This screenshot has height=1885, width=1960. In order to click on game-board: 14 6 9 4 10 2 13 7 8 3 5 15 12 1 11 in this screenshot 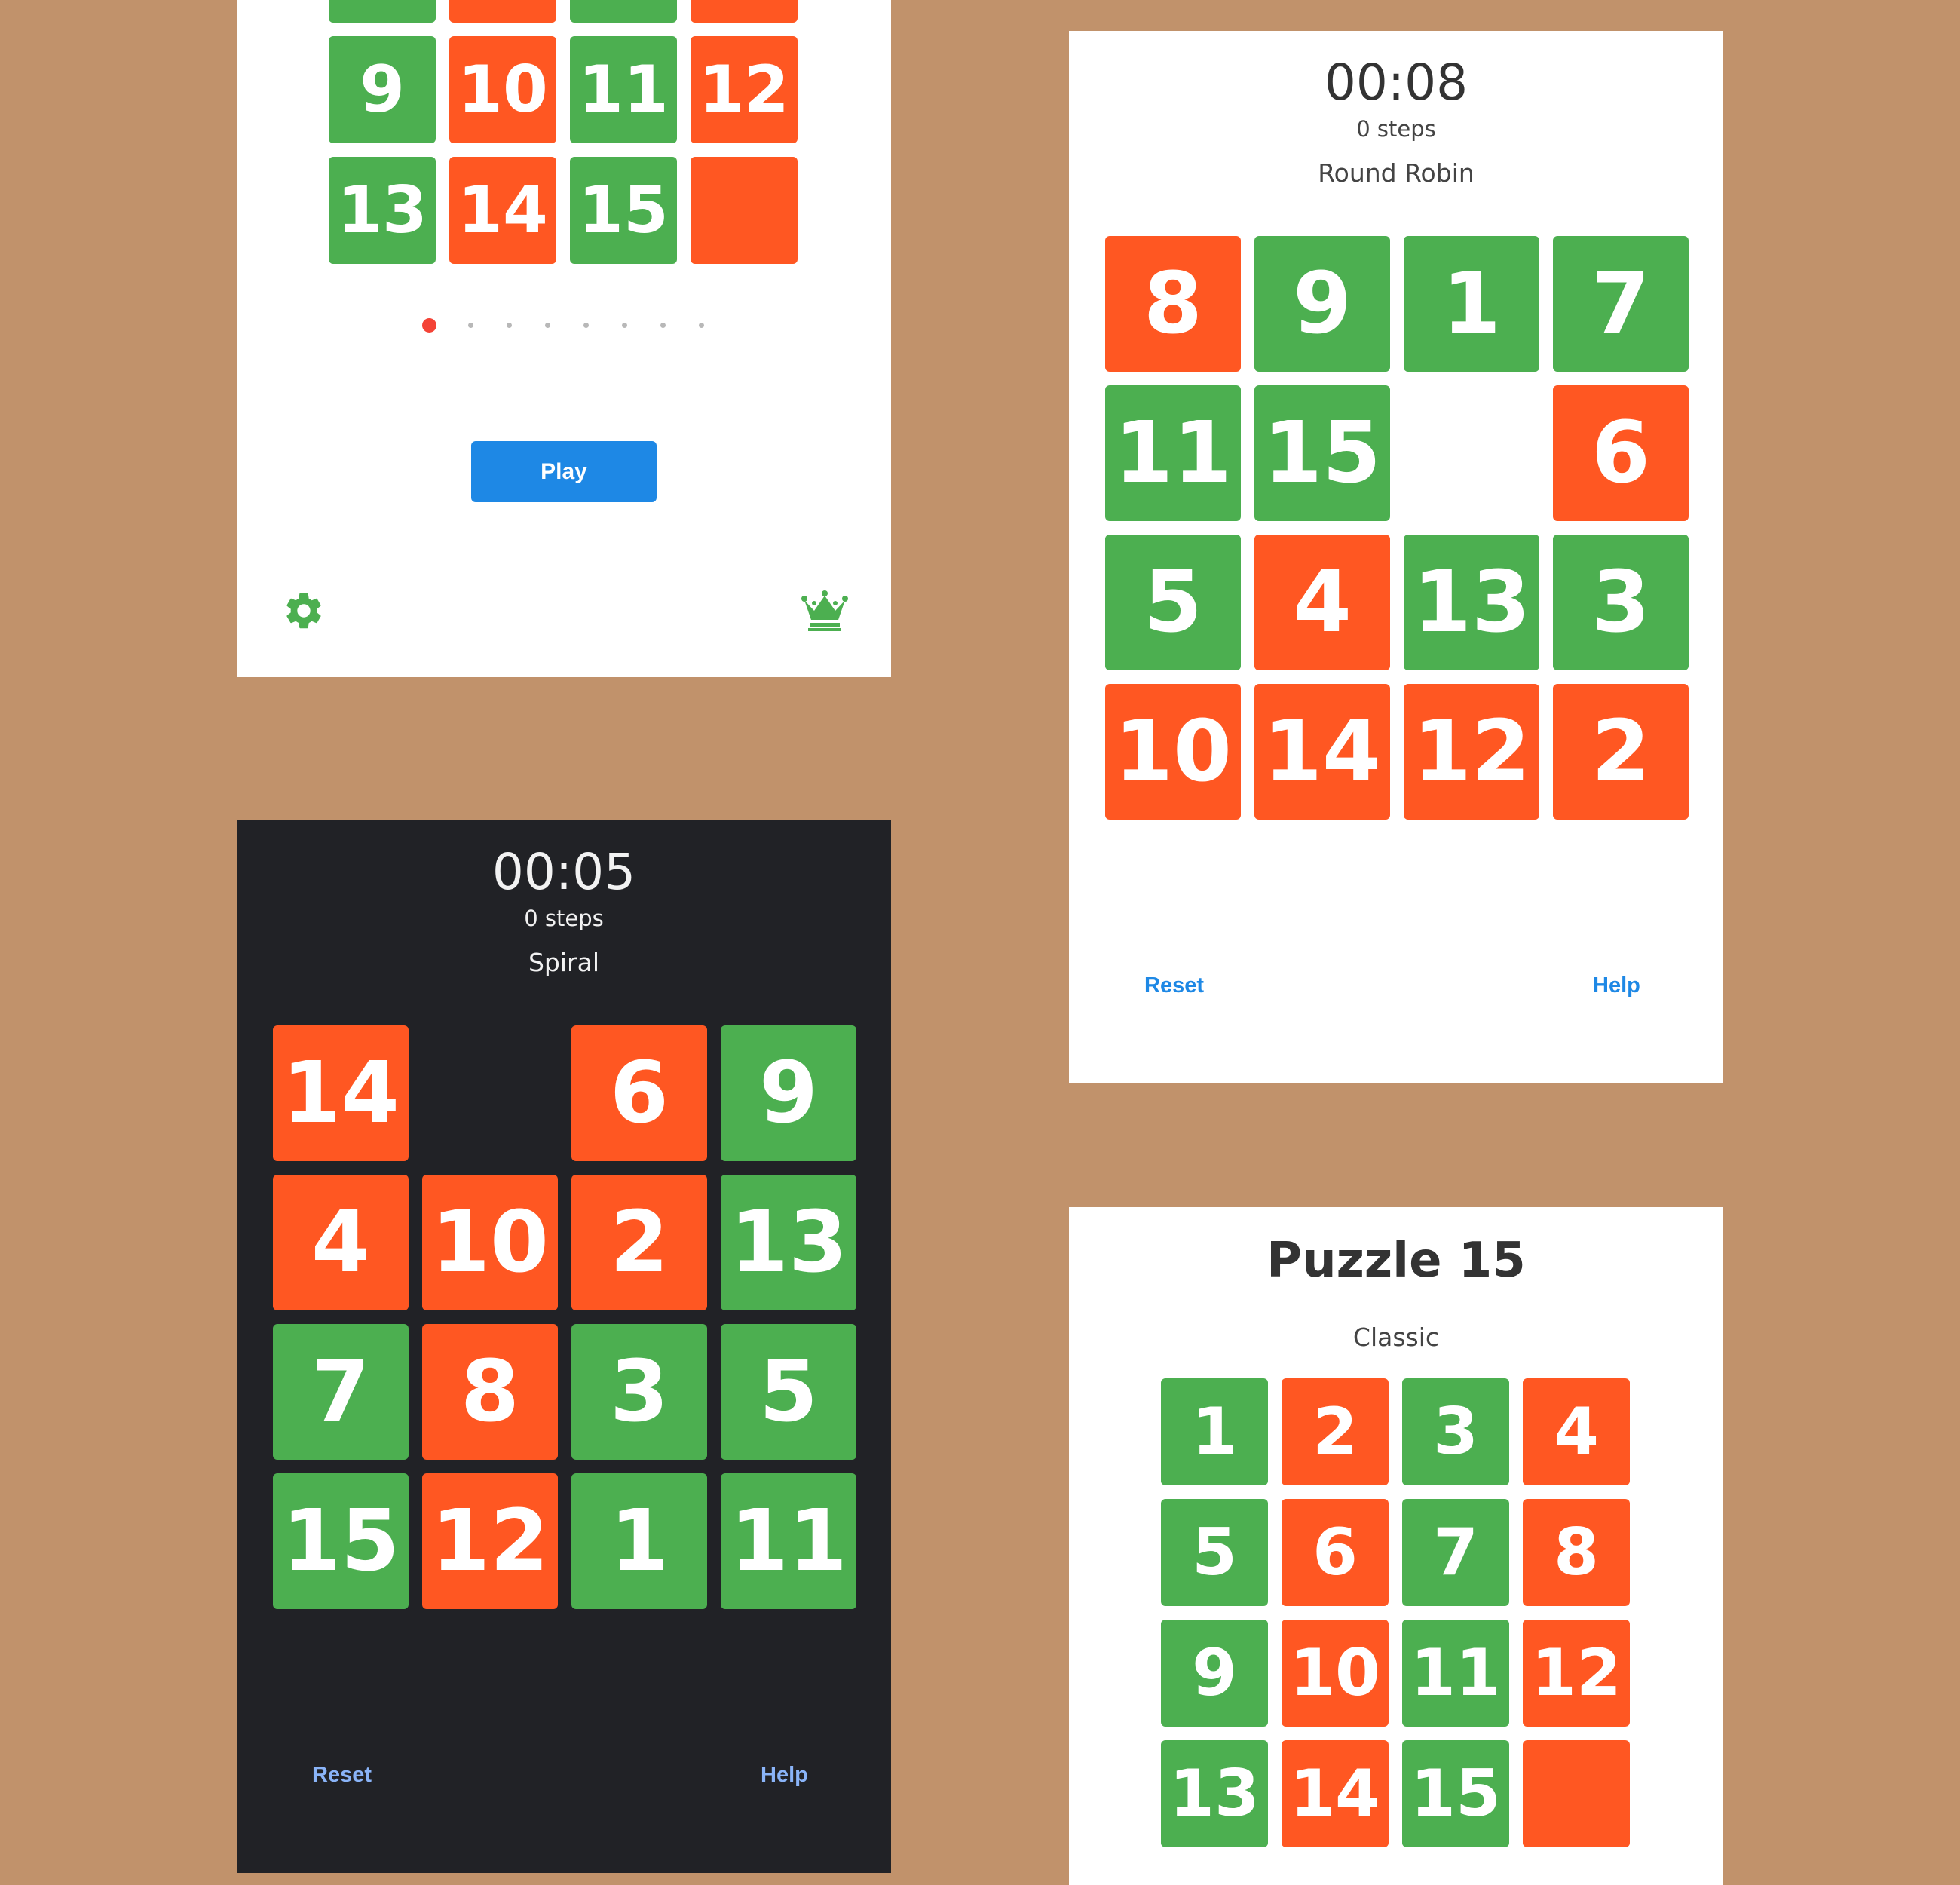, I will do `click(564, 1317)`.